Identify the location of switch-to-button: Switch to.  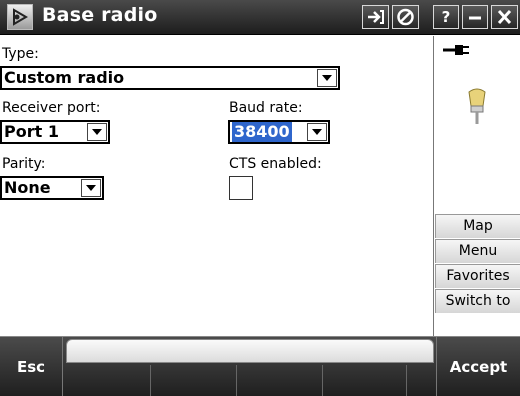
(477, 301).